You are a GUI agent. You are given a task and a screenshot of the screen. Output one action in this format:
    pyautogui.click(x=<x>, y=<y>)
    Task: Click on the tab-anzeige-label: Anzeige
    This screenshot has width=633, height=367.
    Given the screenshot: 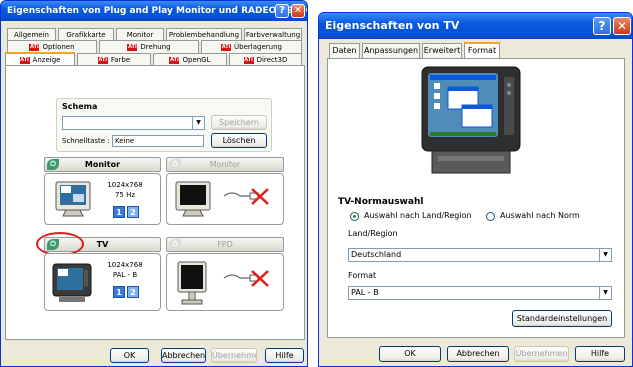 What is the action you would take?
    pyautogui.click(x=46, y=60)
    